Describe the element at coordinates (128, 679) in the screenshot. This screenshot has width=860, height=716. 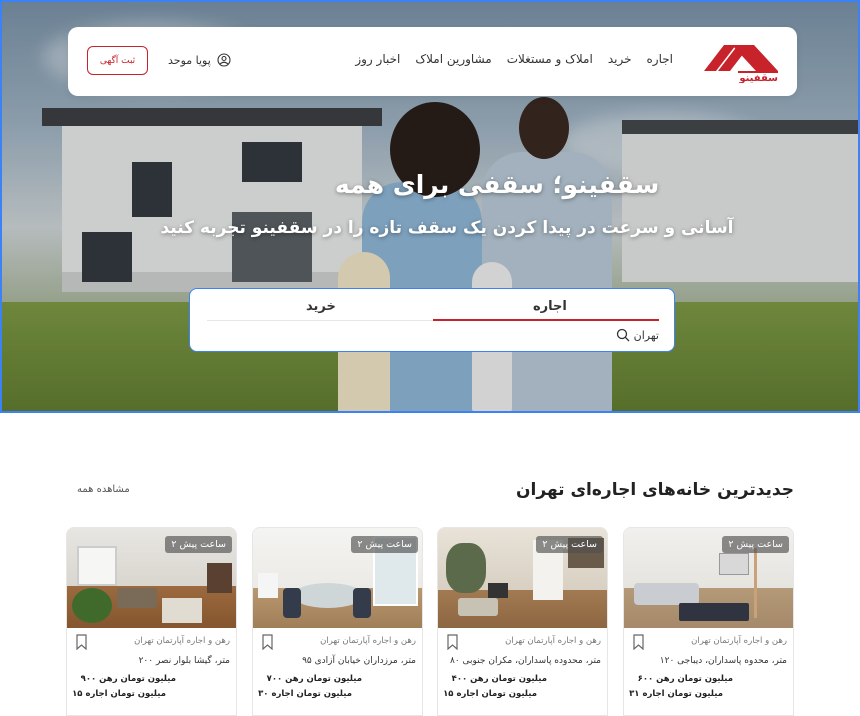
I see `listing-deposit: ۹۰۰ میلیون تومان رهن` at that location.